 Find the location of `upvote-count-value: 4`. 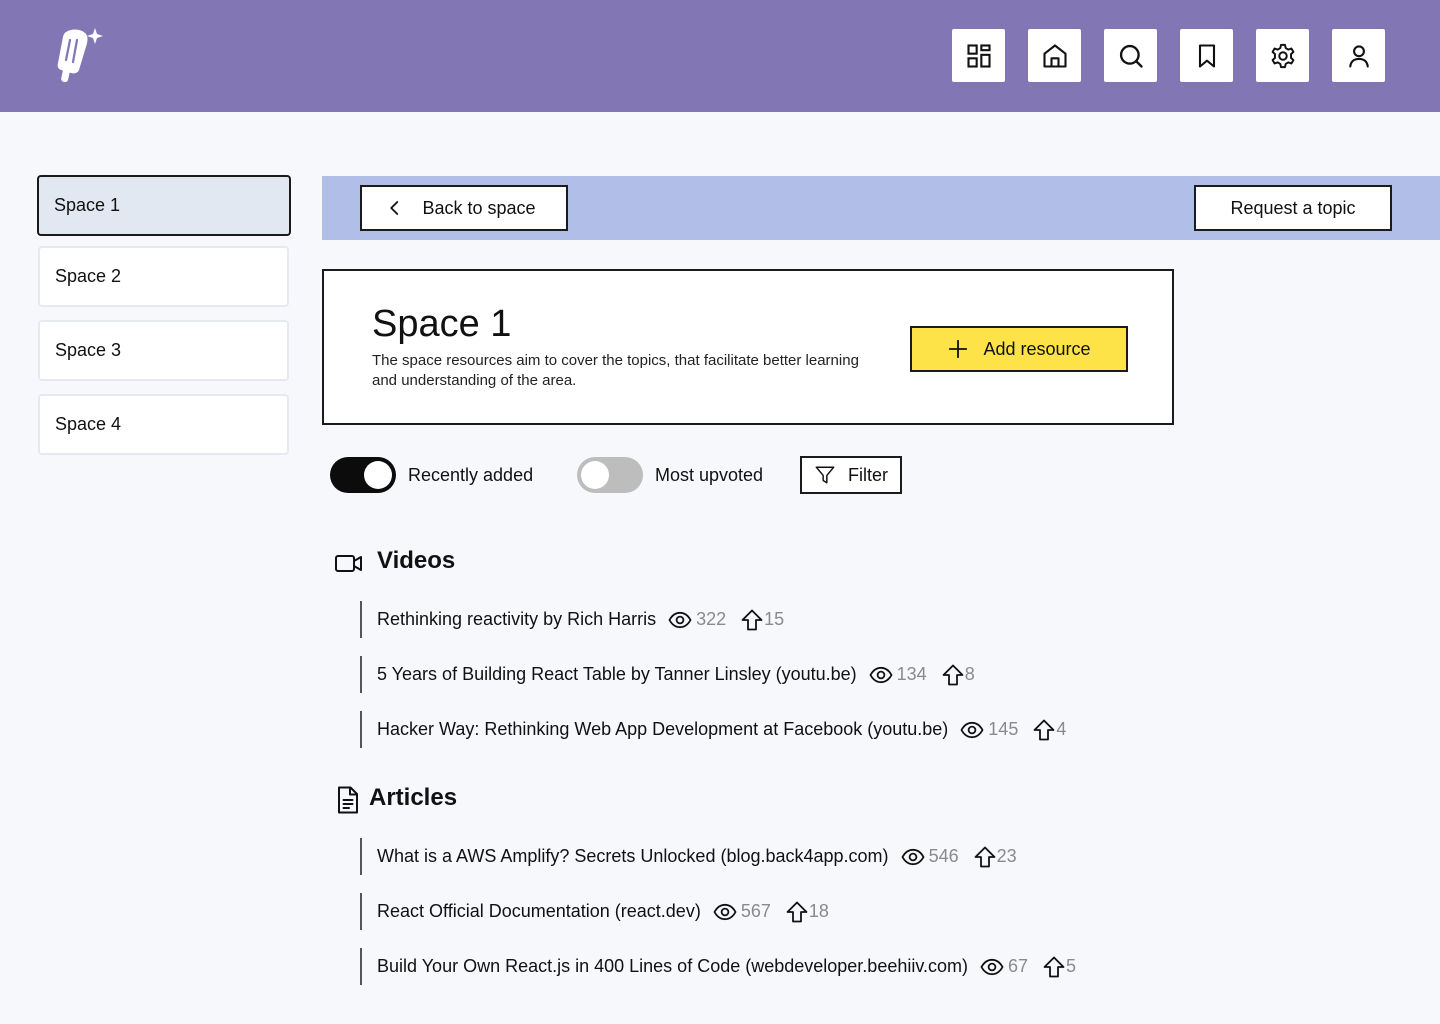

upvote-count-value: 4 is located at coordinates (1061, 729).